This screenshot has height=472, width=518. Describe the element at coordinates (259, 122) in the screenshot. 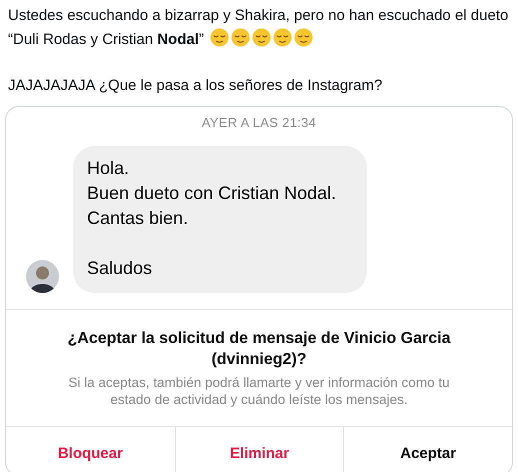

I see `message-timestamp: AYER A LAS 21:34` at that location.